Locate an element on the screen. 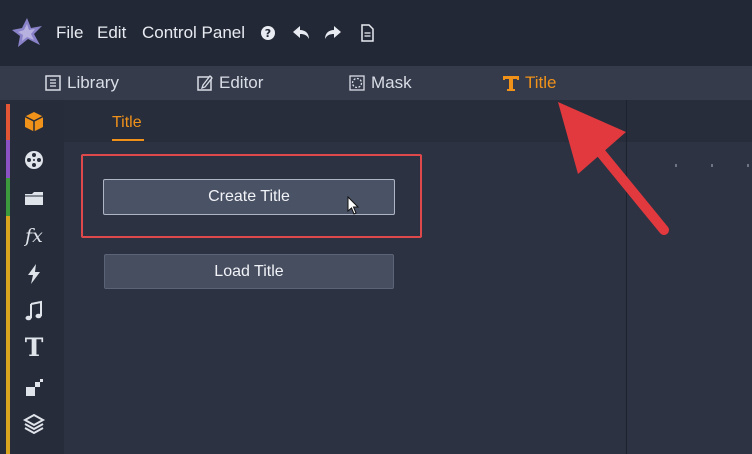 This screenshot has height=454, width=752. editor-icon is located at coordinates (205, 83).